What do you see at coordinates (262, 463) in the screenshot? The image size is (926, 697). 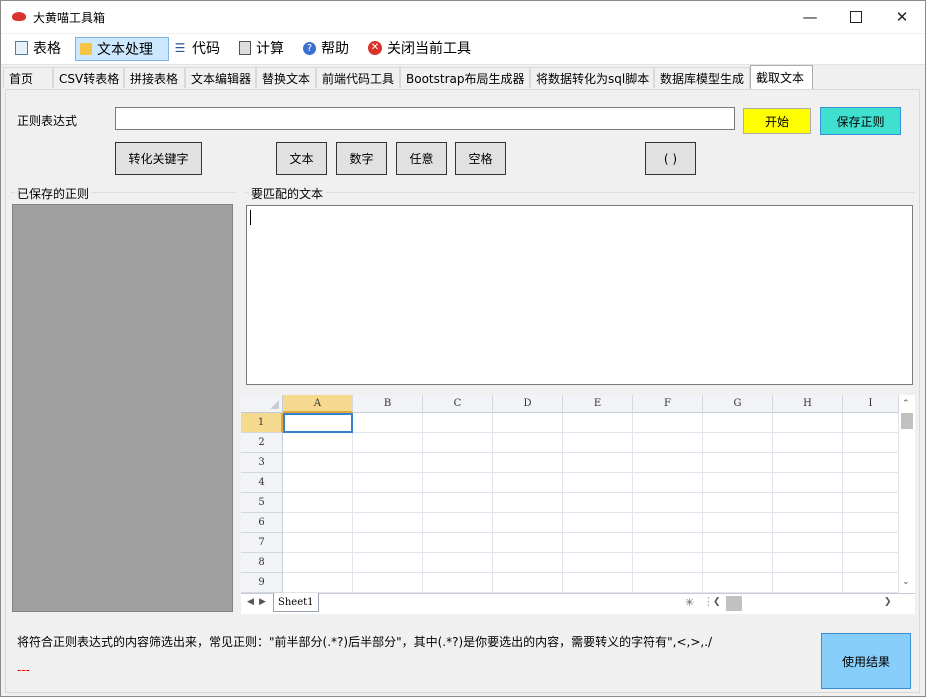 I see `row-header: 3` at bounding box center [262, 463].